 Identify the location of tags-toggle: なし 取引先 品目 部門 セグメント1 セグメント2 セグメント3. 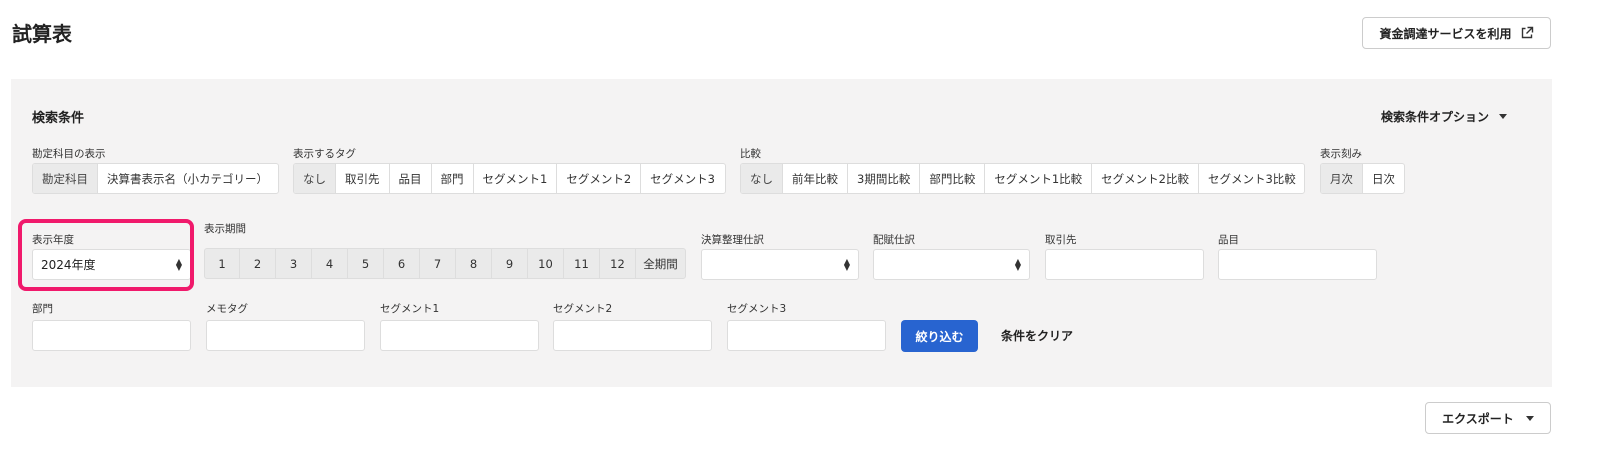
(509, 178).